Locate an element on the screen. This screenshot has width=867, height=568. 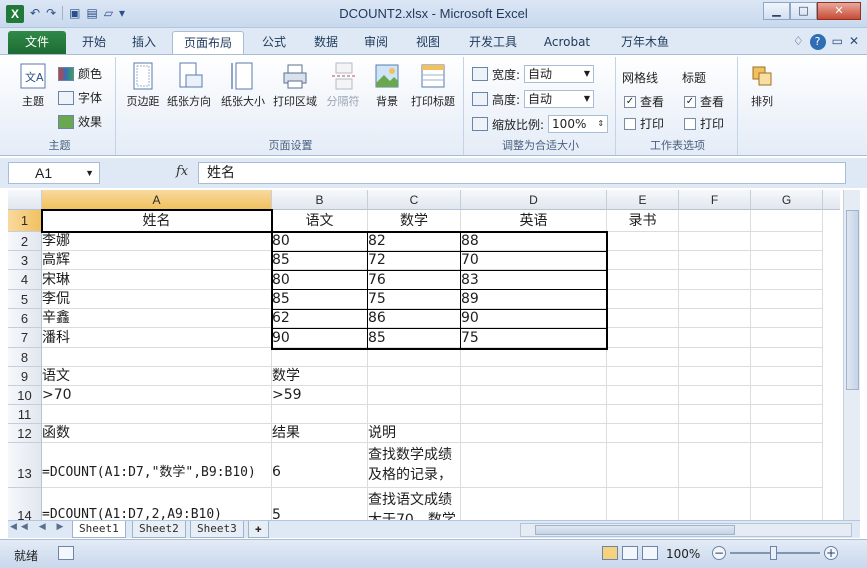
cell-a4: 宋琳 is located at coordinates (157, 280).